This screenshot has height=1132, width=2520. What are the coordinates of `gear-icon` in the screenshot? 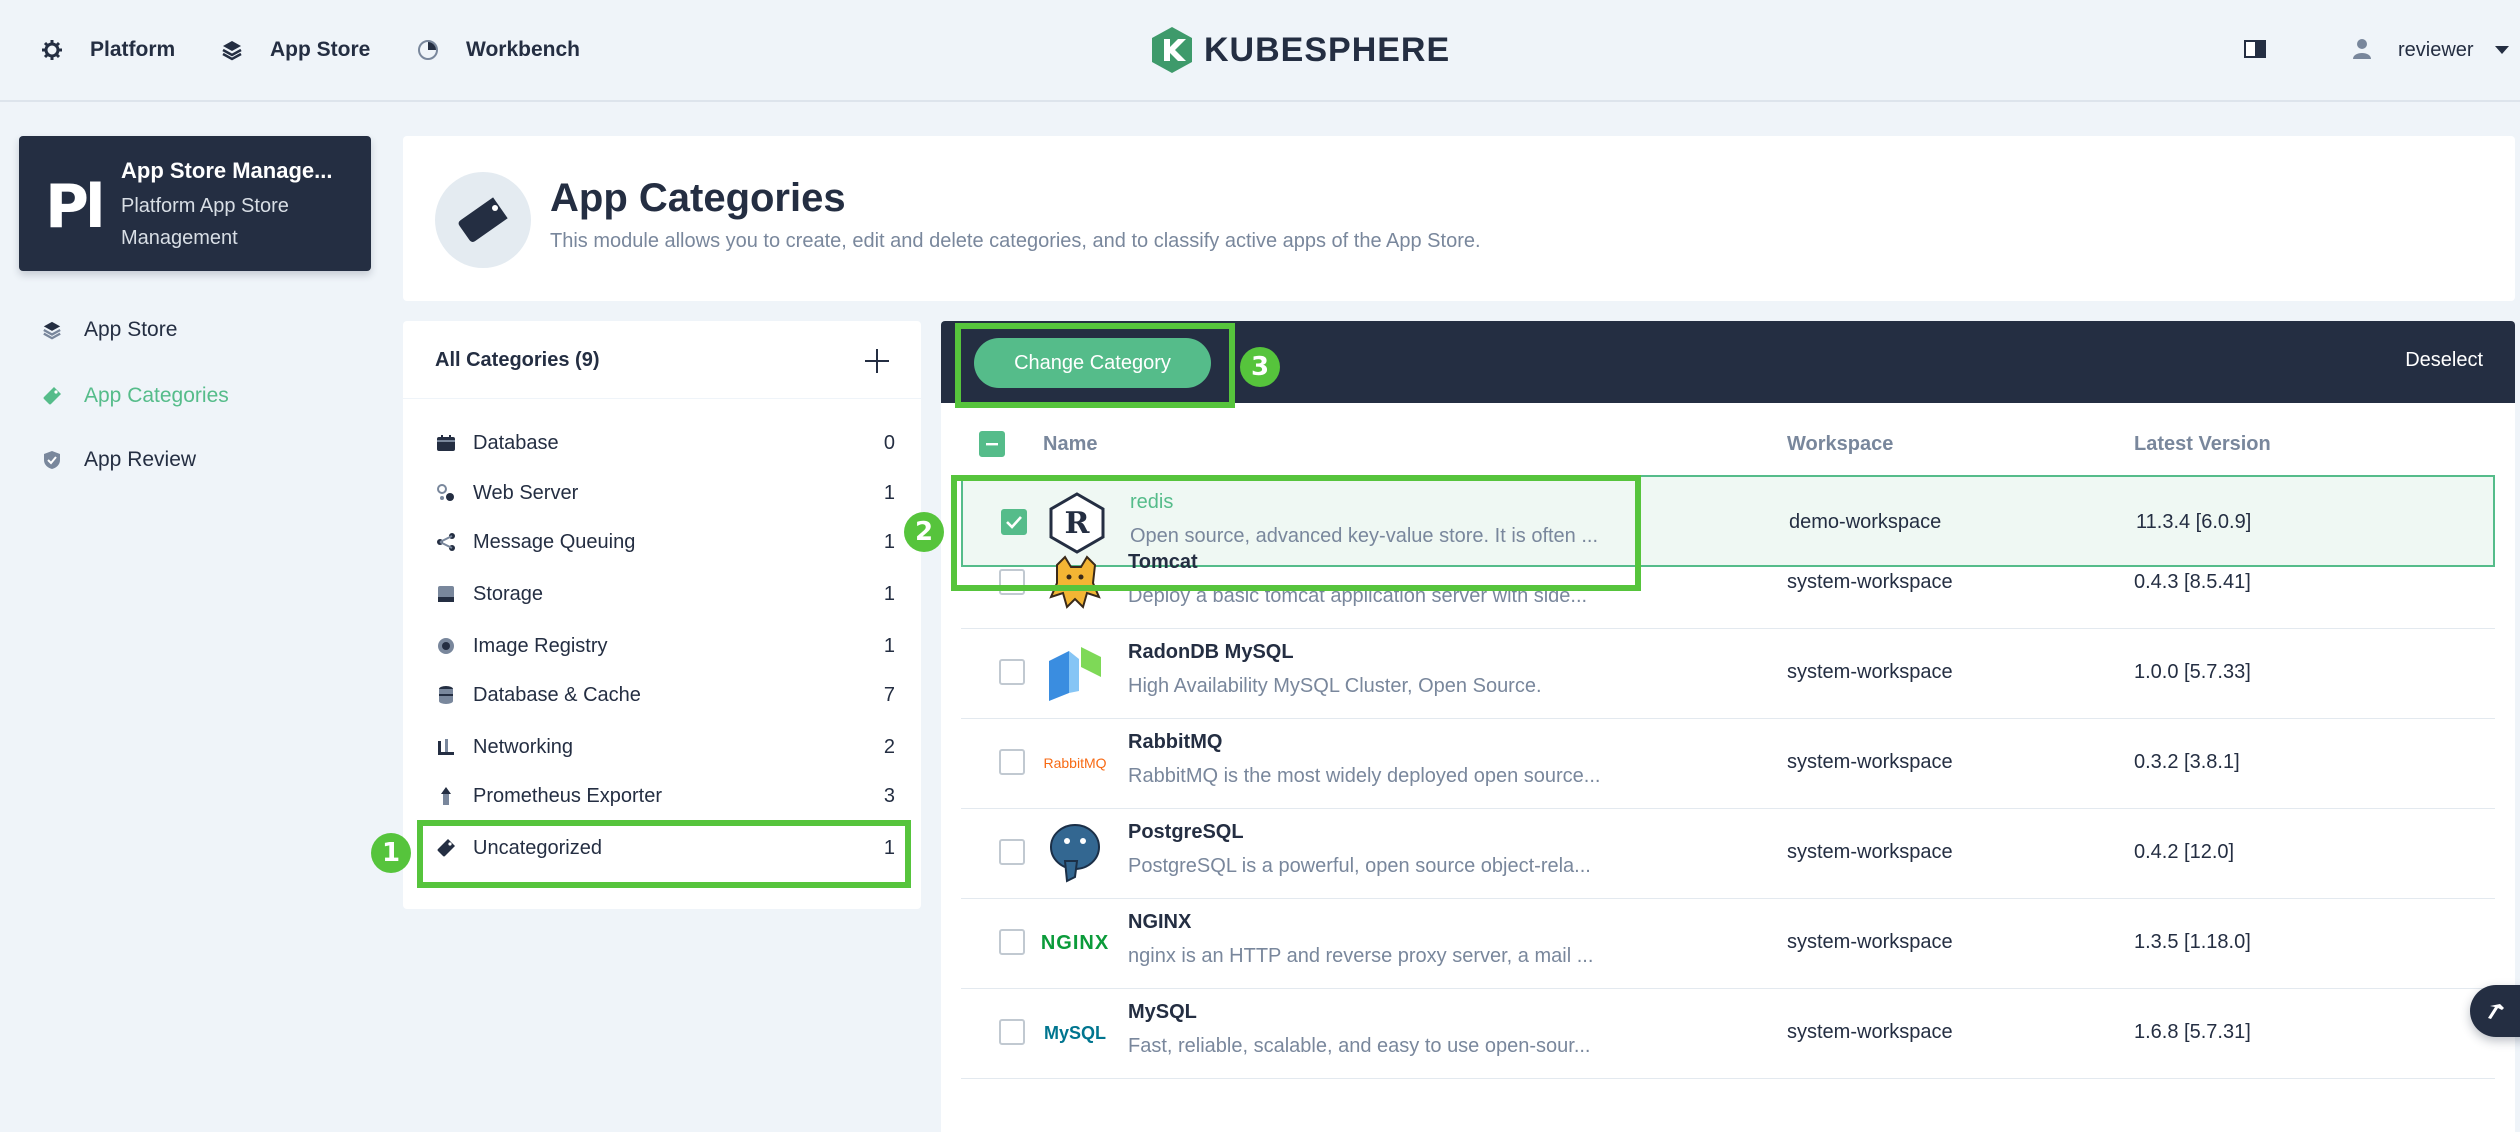 It's located at (52, 50).